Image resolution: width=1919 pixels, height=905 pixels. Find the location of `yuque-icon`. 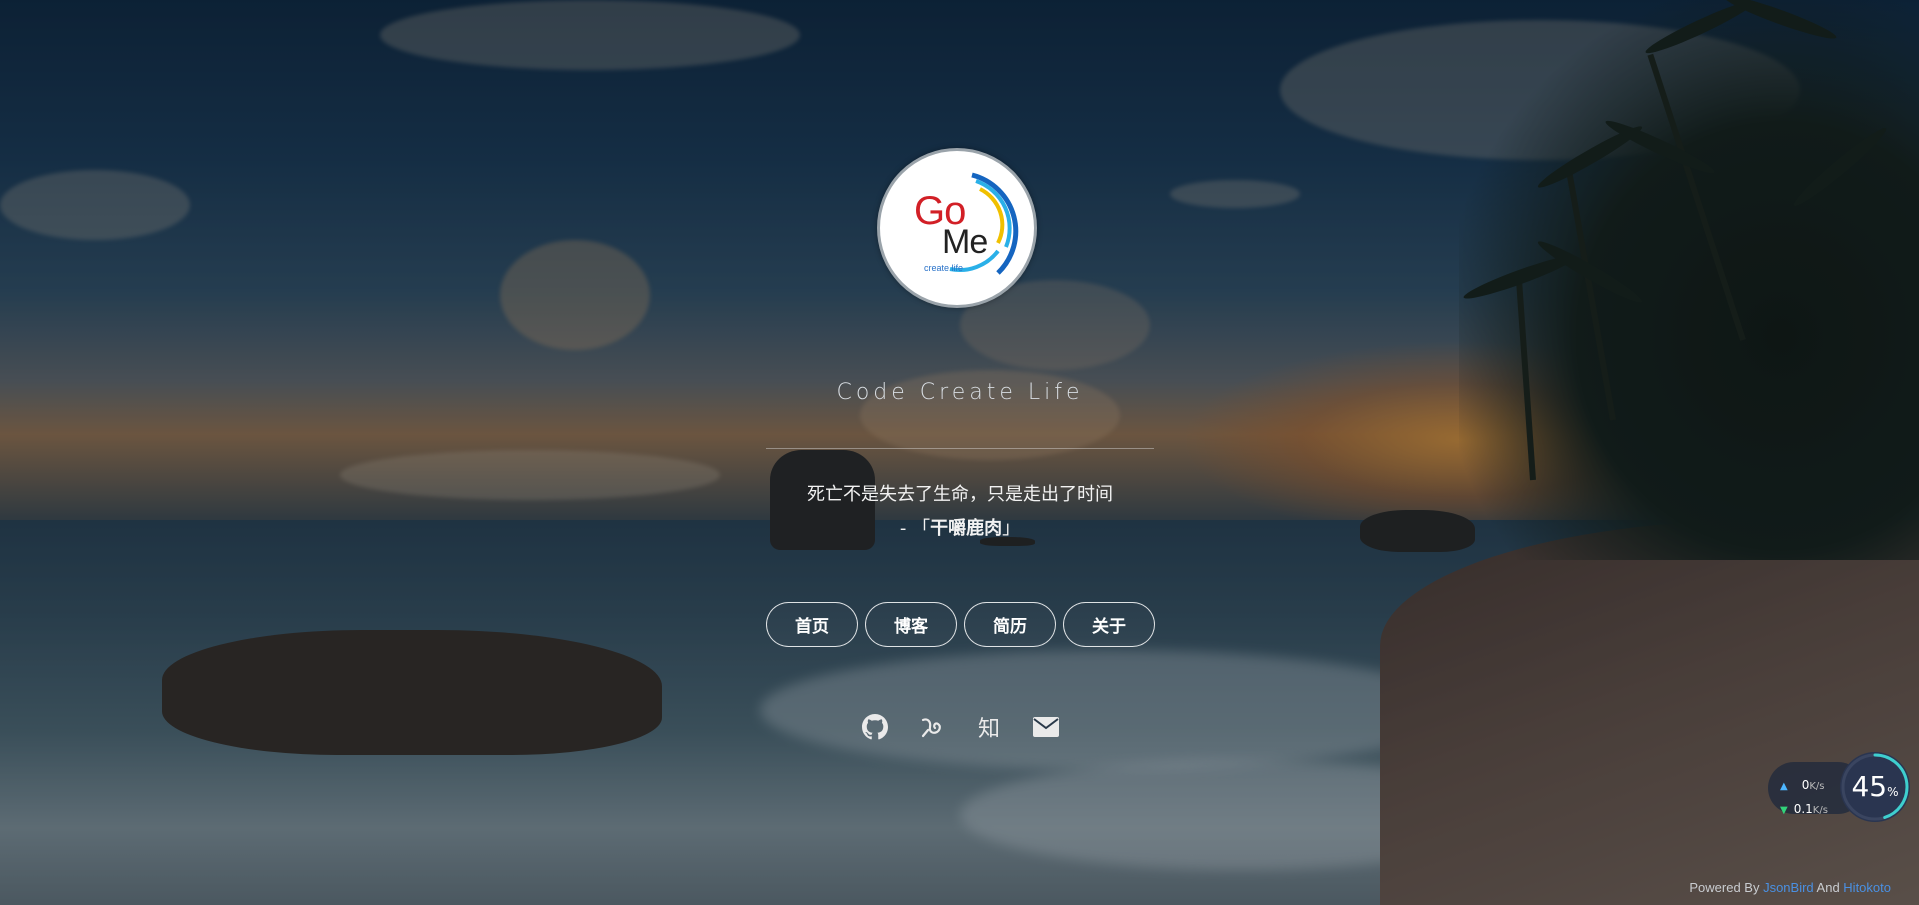

yuque-icon is located at coordinates (932, 727).